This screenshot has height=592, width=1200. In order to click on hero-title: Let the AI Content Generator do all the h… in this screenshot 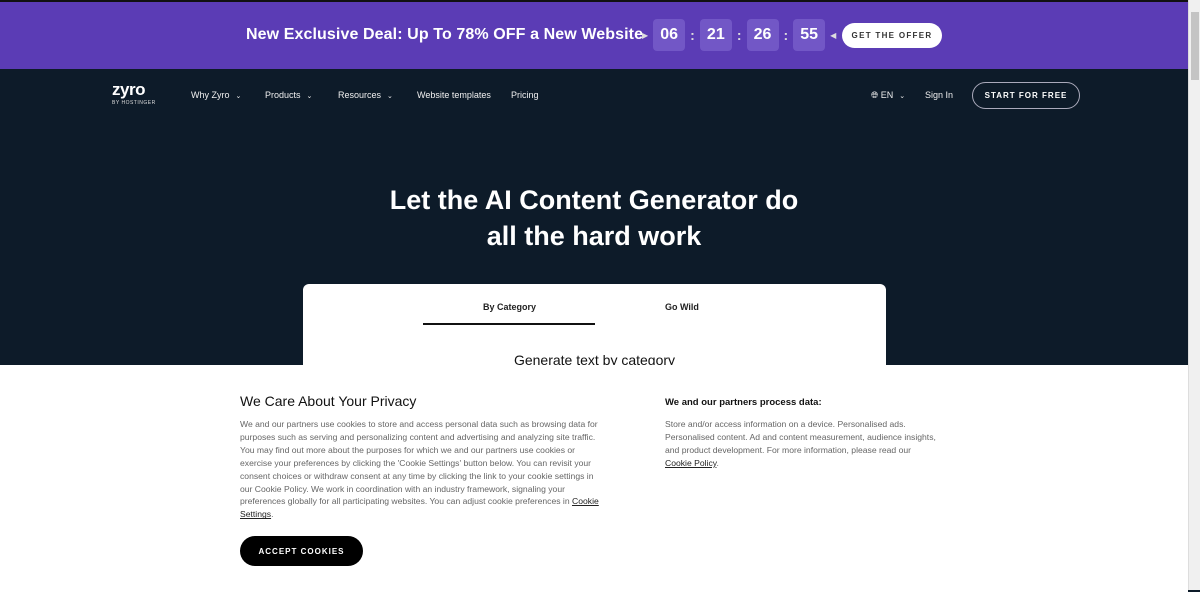, I will do `click(594, 218)`.